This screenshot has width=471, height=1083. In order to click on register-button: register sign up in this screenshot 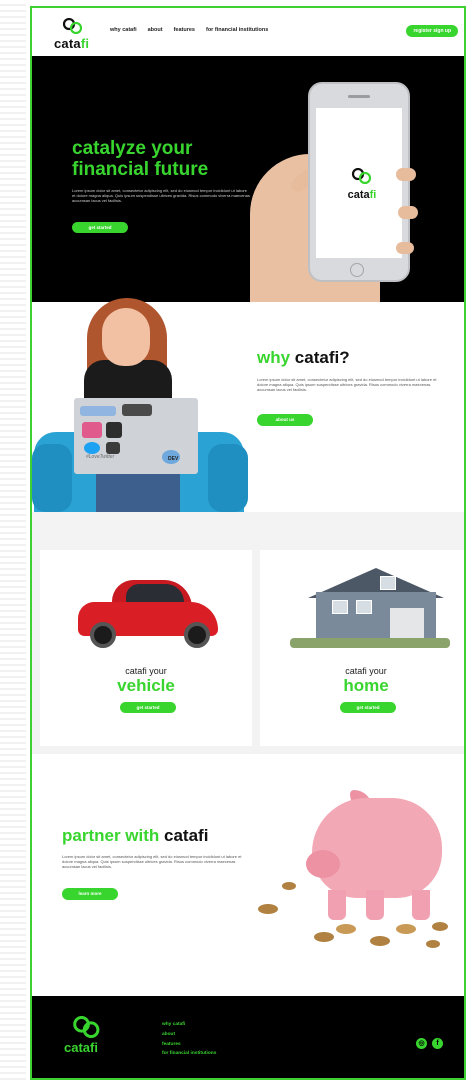, I will do `click(432, 31)`.